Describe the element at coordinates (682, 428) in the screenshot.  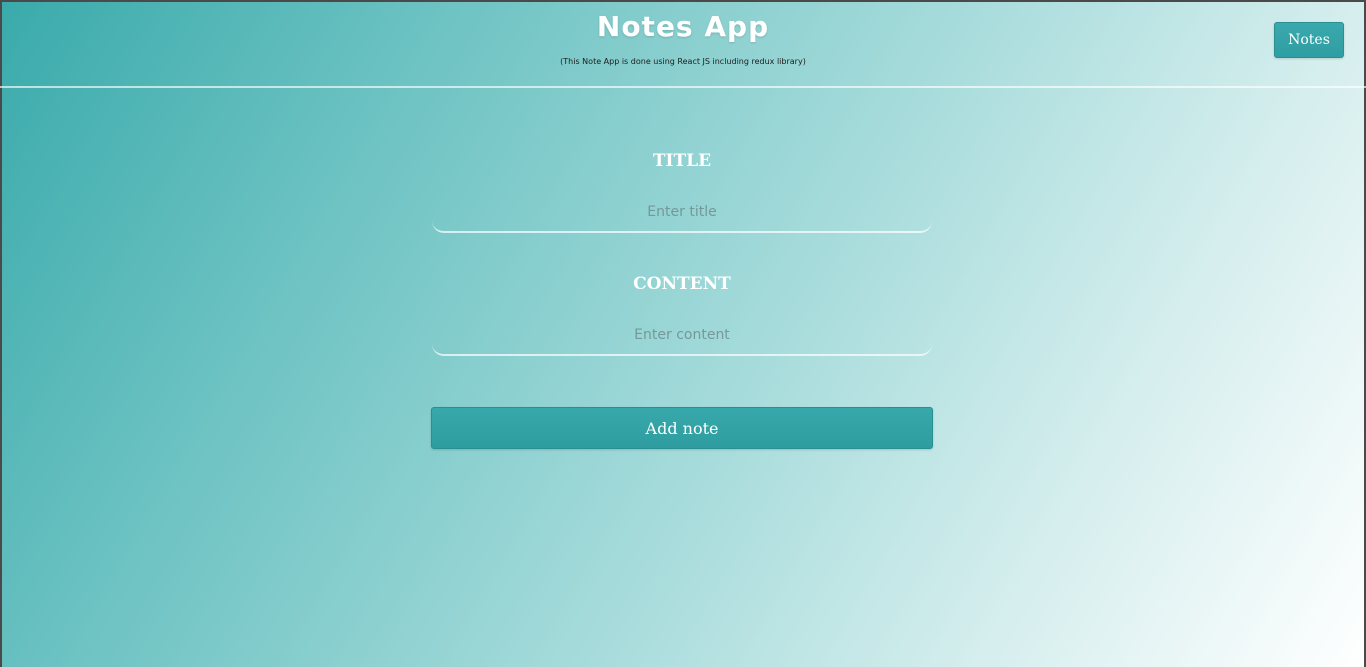
I see `add-note-button: Add note` at that location.